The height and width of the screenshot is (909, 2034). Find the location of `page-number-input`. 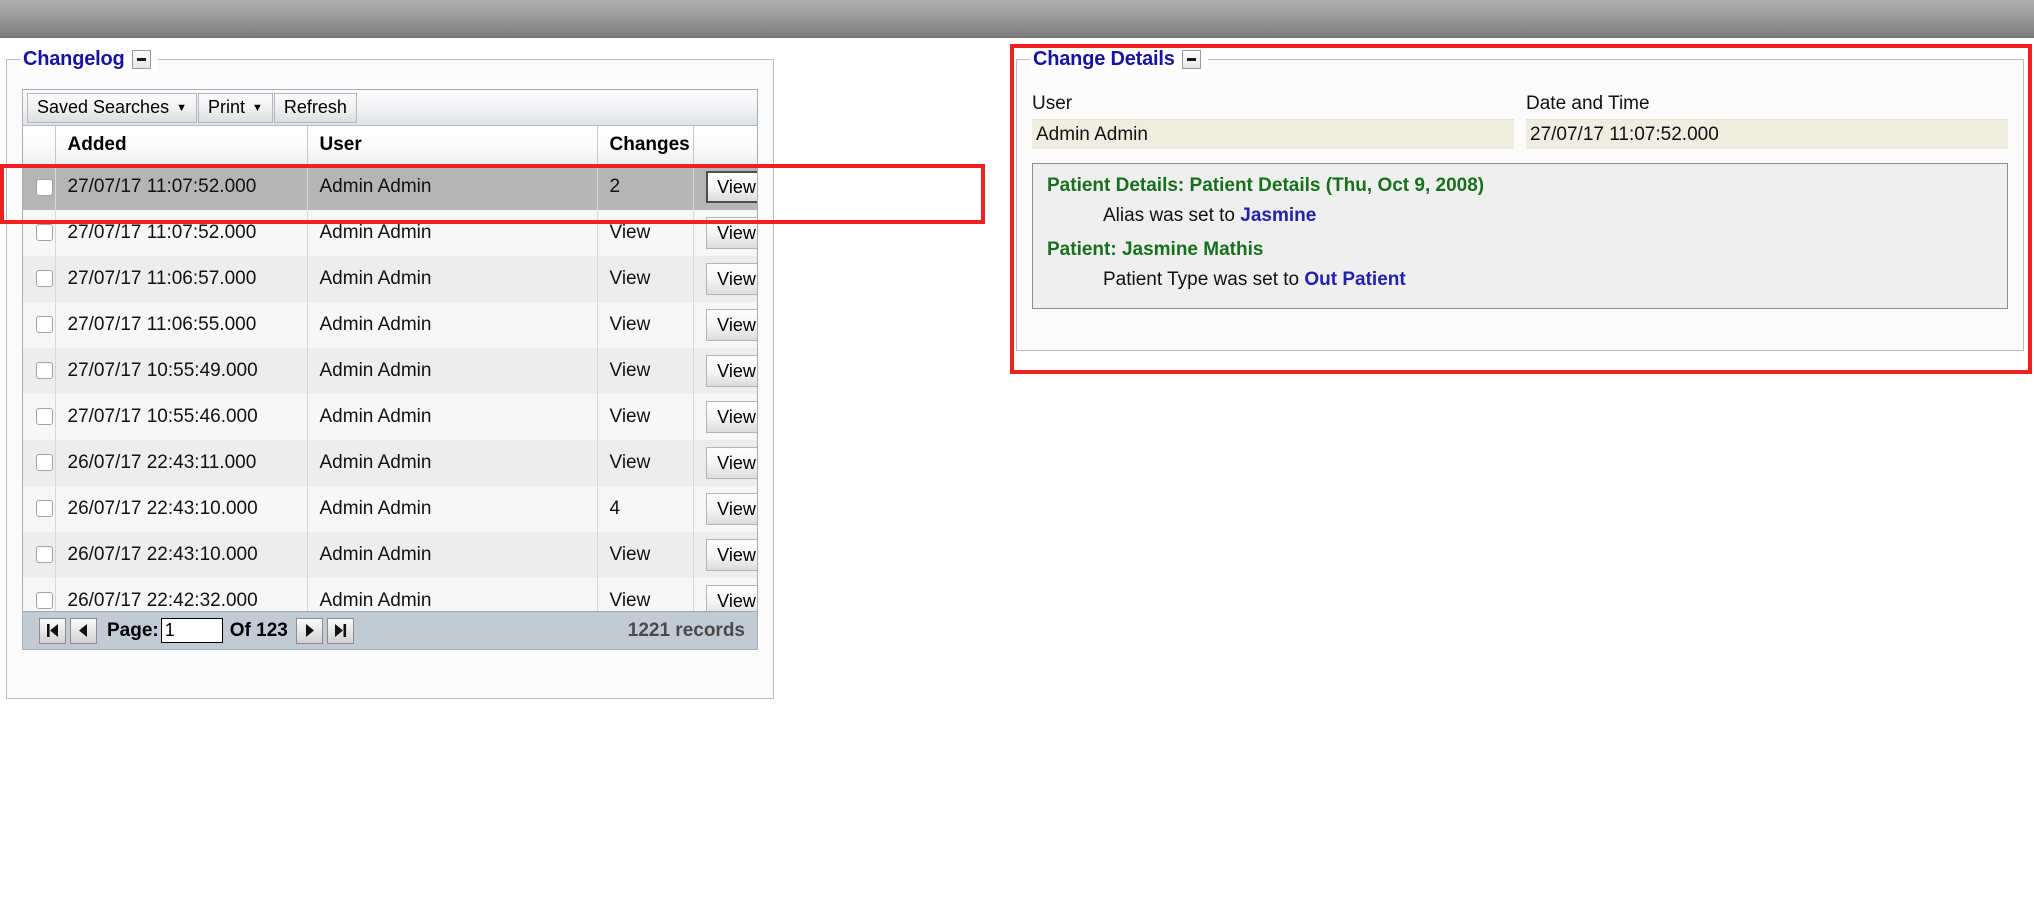

page-number-input is located at coordinates (191, 630).